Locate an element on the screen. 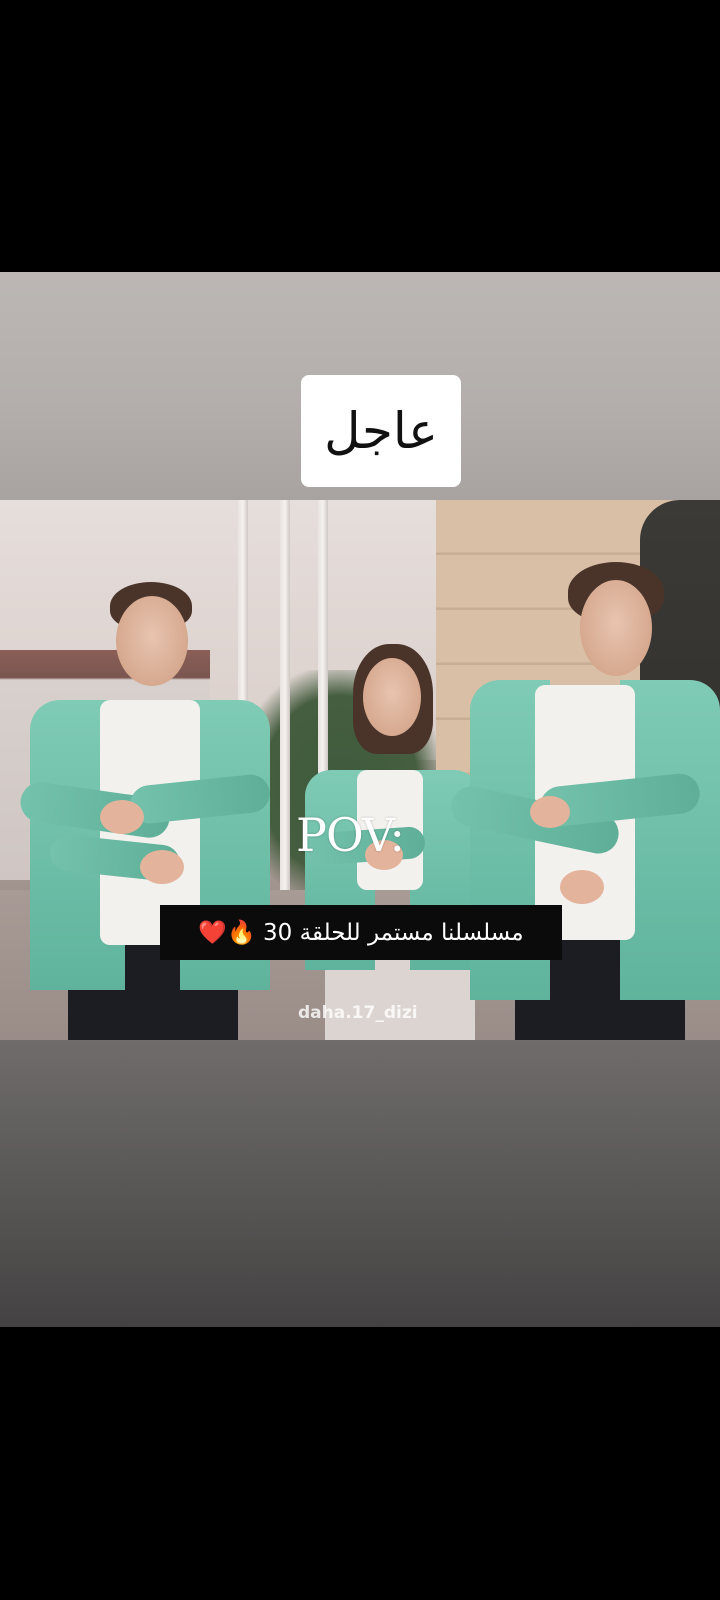  person-right is located at coordinates (583, 801).